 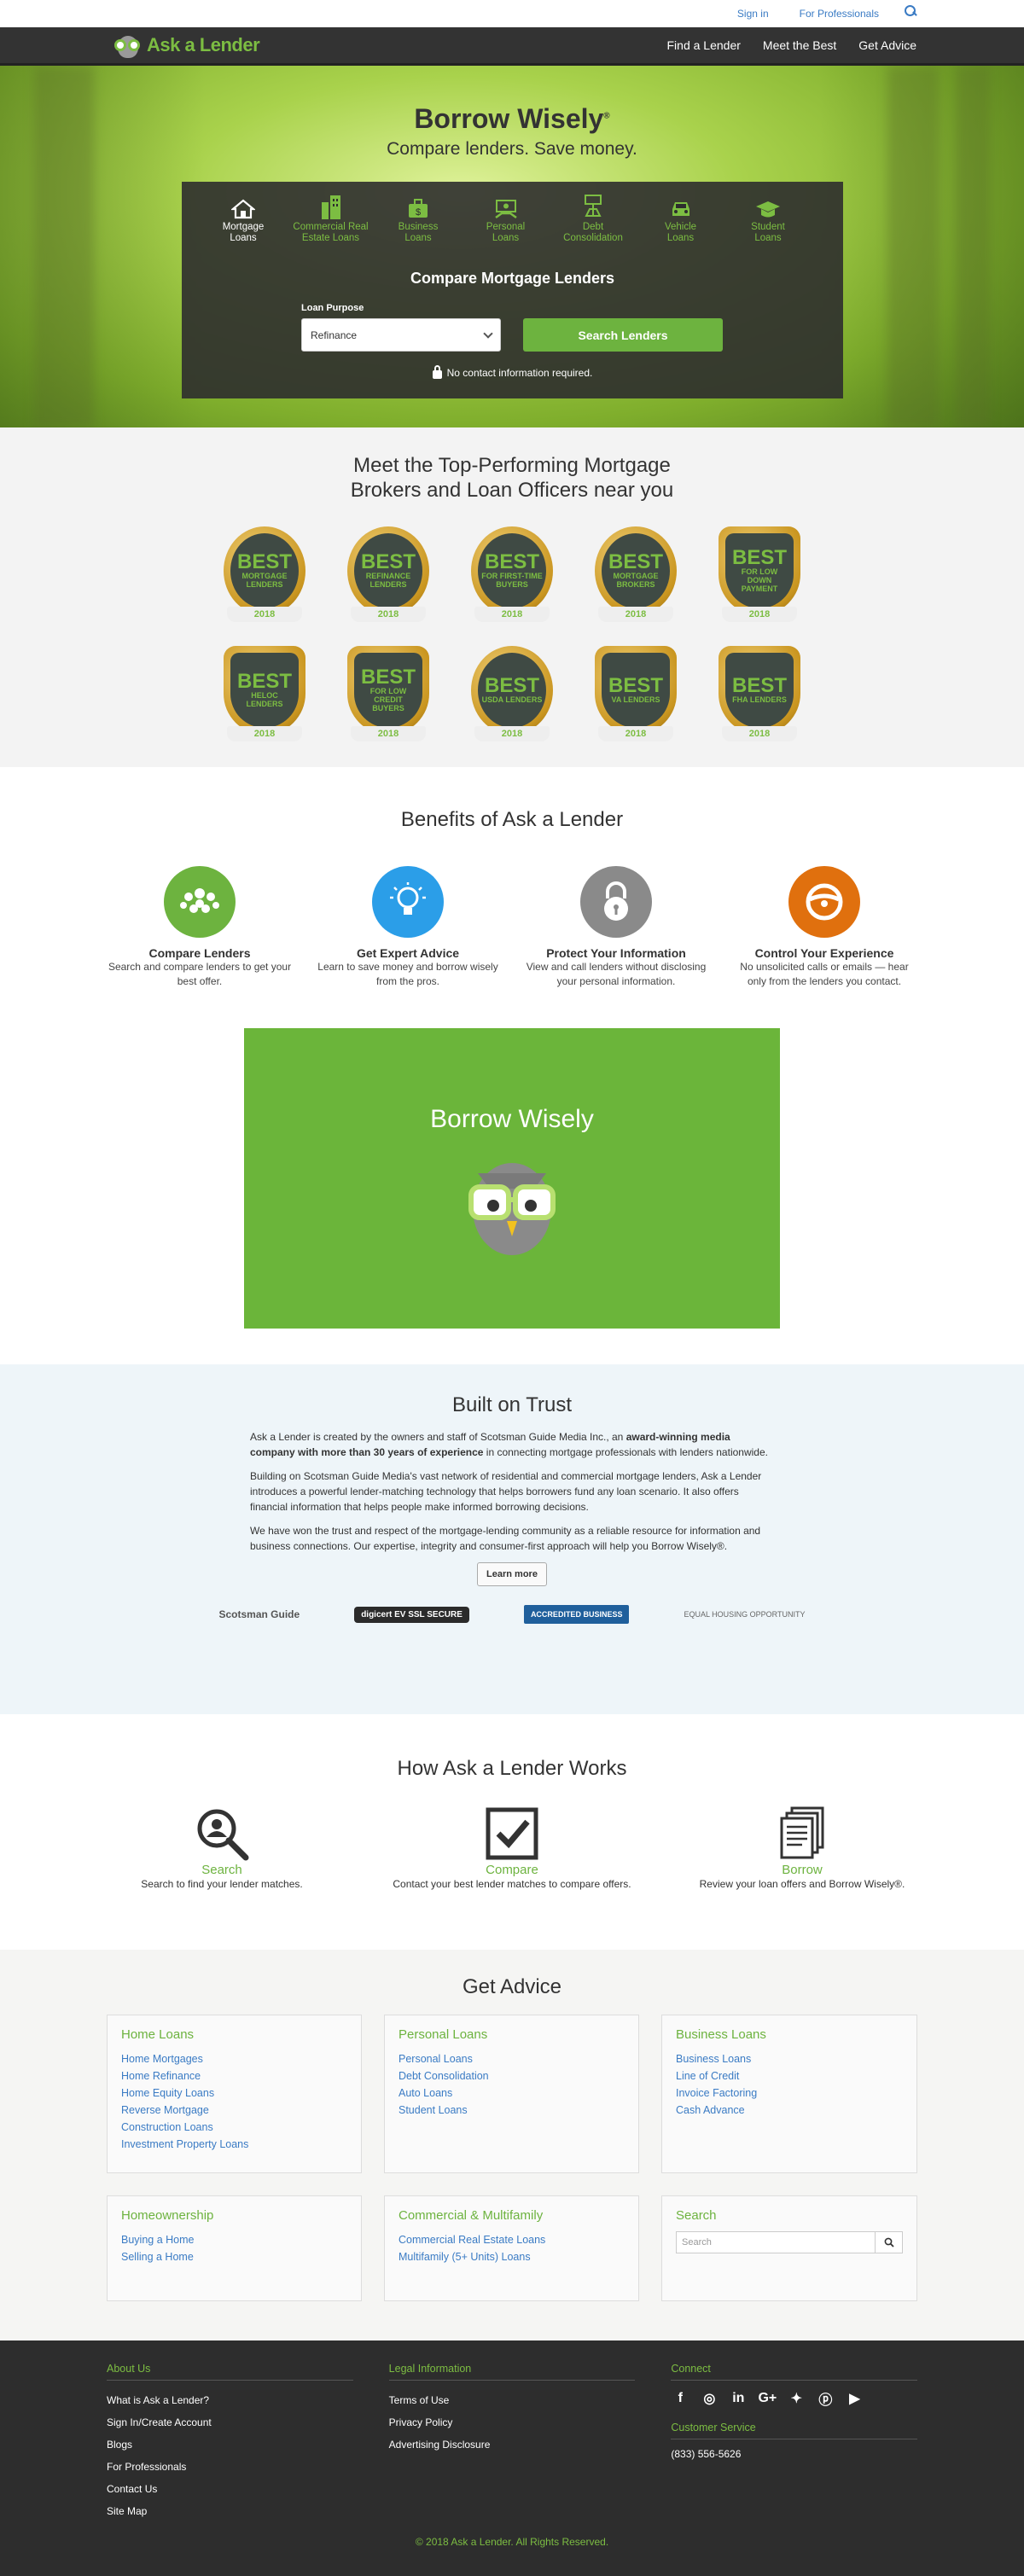 I want to click on footer-link: What is Ask a Lender?, so click(x=230, y=2400).